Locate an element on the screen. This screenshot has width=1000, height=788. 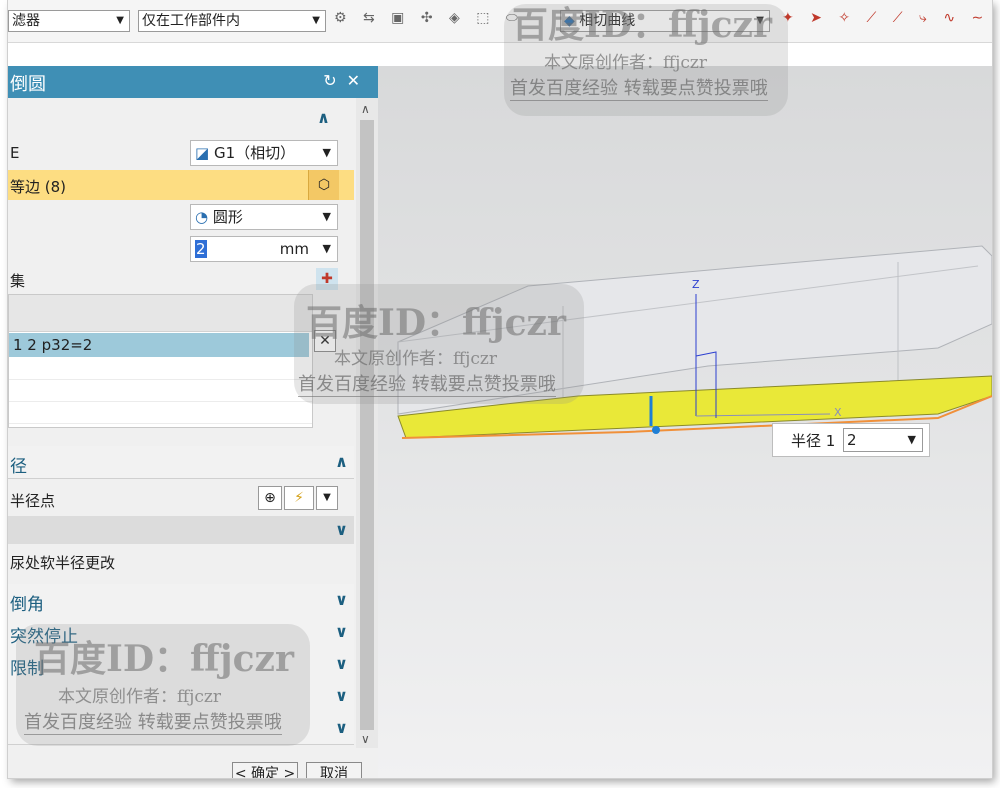
continuity-row: E ◪ G1（相切） ▼ is located at coordinates (181, 153).